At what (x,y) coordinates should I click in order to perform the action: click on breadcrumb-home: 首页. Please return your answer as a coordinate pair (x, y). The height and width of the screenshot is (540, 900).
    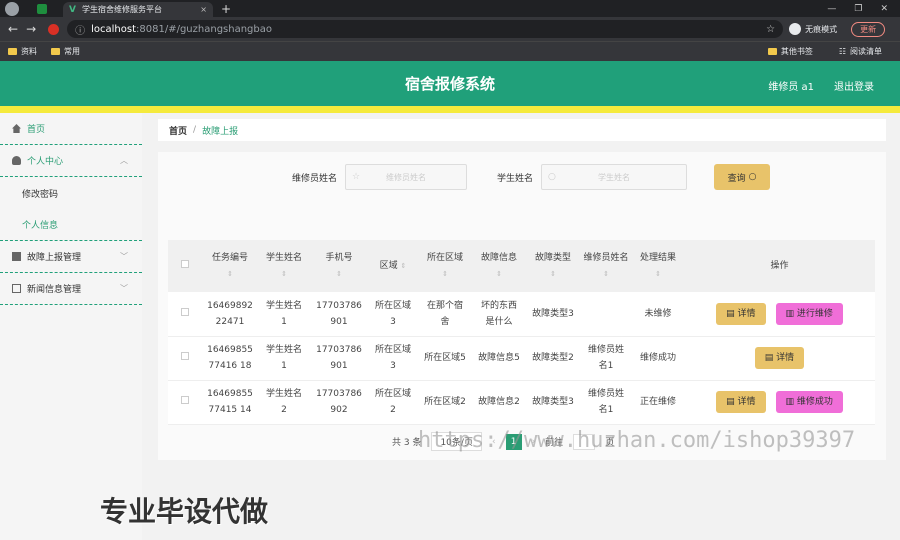
    Looking at the image, I should click on (178, 130).